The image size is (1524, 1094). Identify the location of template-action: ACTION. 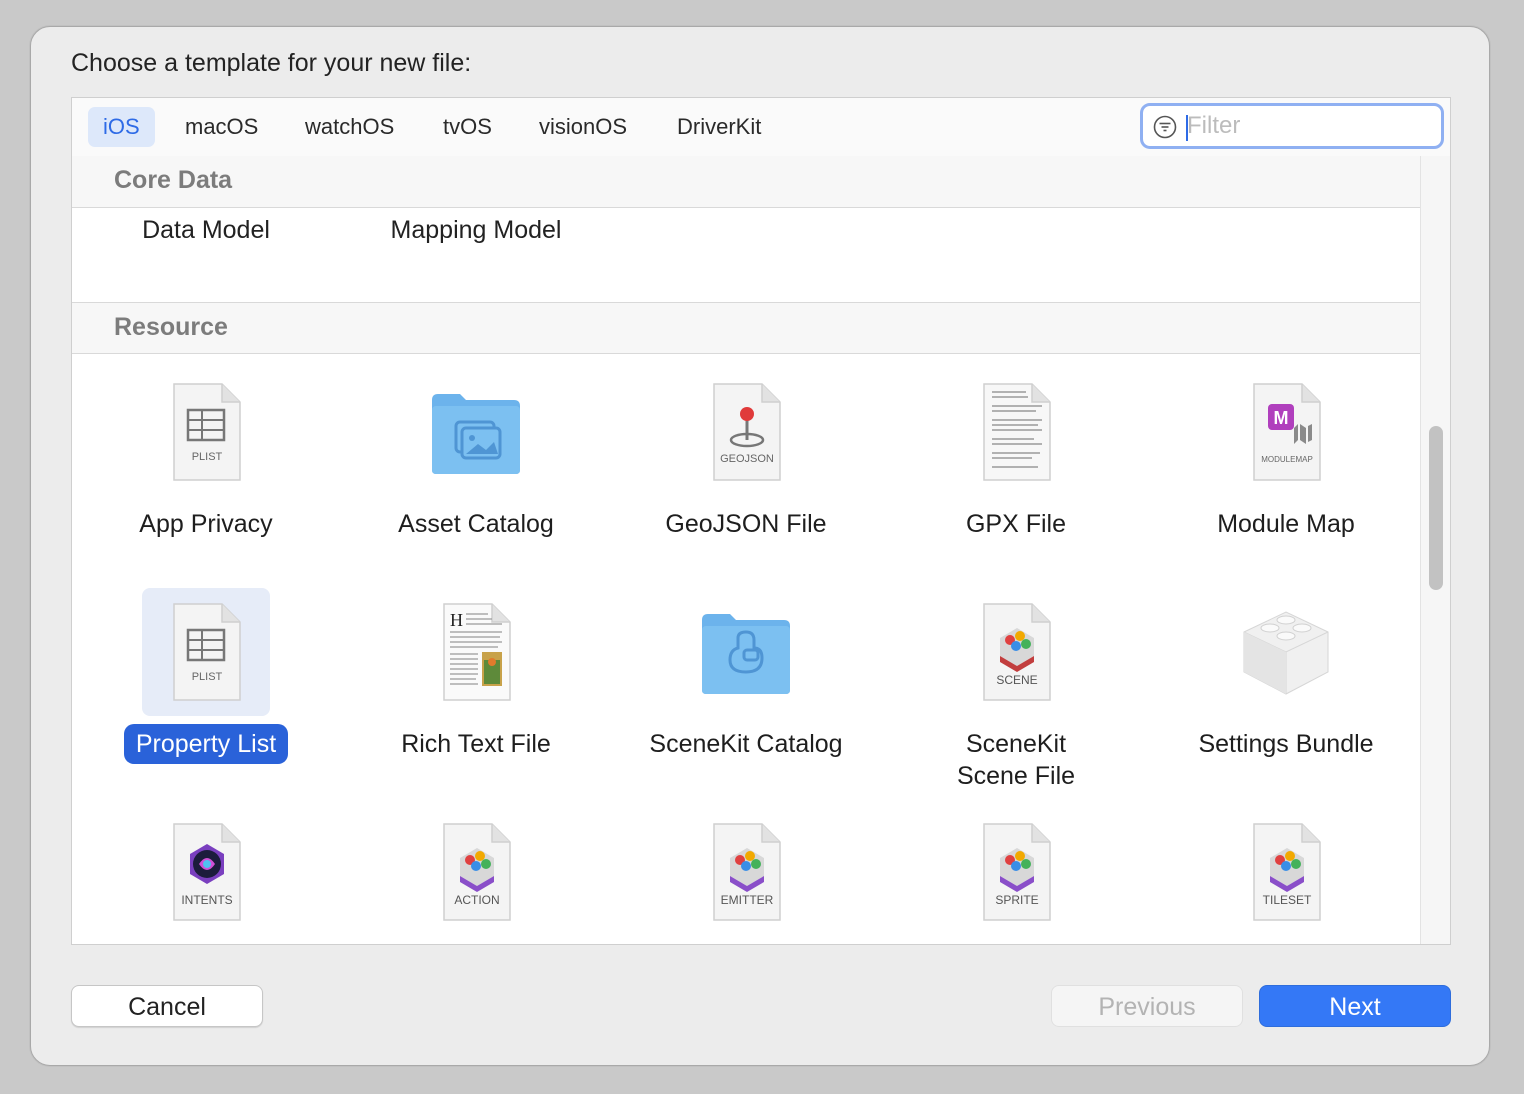
(476, 872).